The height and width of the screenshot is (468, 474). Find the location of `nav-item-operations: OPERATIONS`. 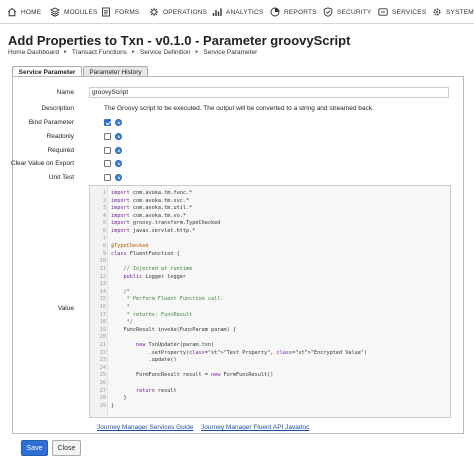

nav-item-operations: OPERATIONS is located at coordinates (178, 12).